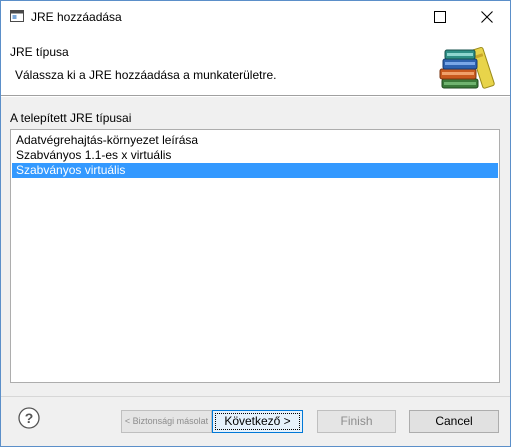  What do you see at coordinates (255, 170) in the screenshot?
I see `list-item-selected: Szabványos virtuális` at bounding box center [255, 170].